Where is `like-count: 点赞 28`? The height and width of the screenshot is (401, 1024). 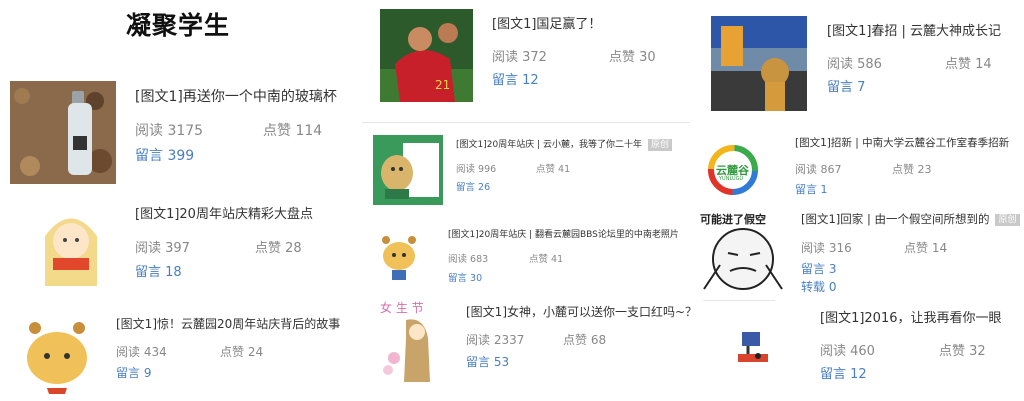 like-count: 点赞 28 is located at coordinates (278, 248).